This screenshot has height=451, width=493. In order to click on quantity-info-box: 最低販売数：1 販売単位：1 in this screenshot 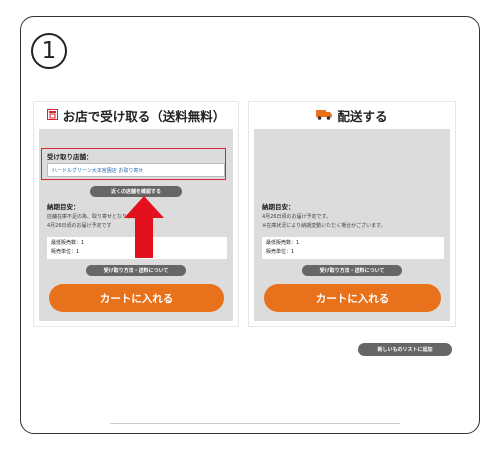, I will do `click(353, 248)`.